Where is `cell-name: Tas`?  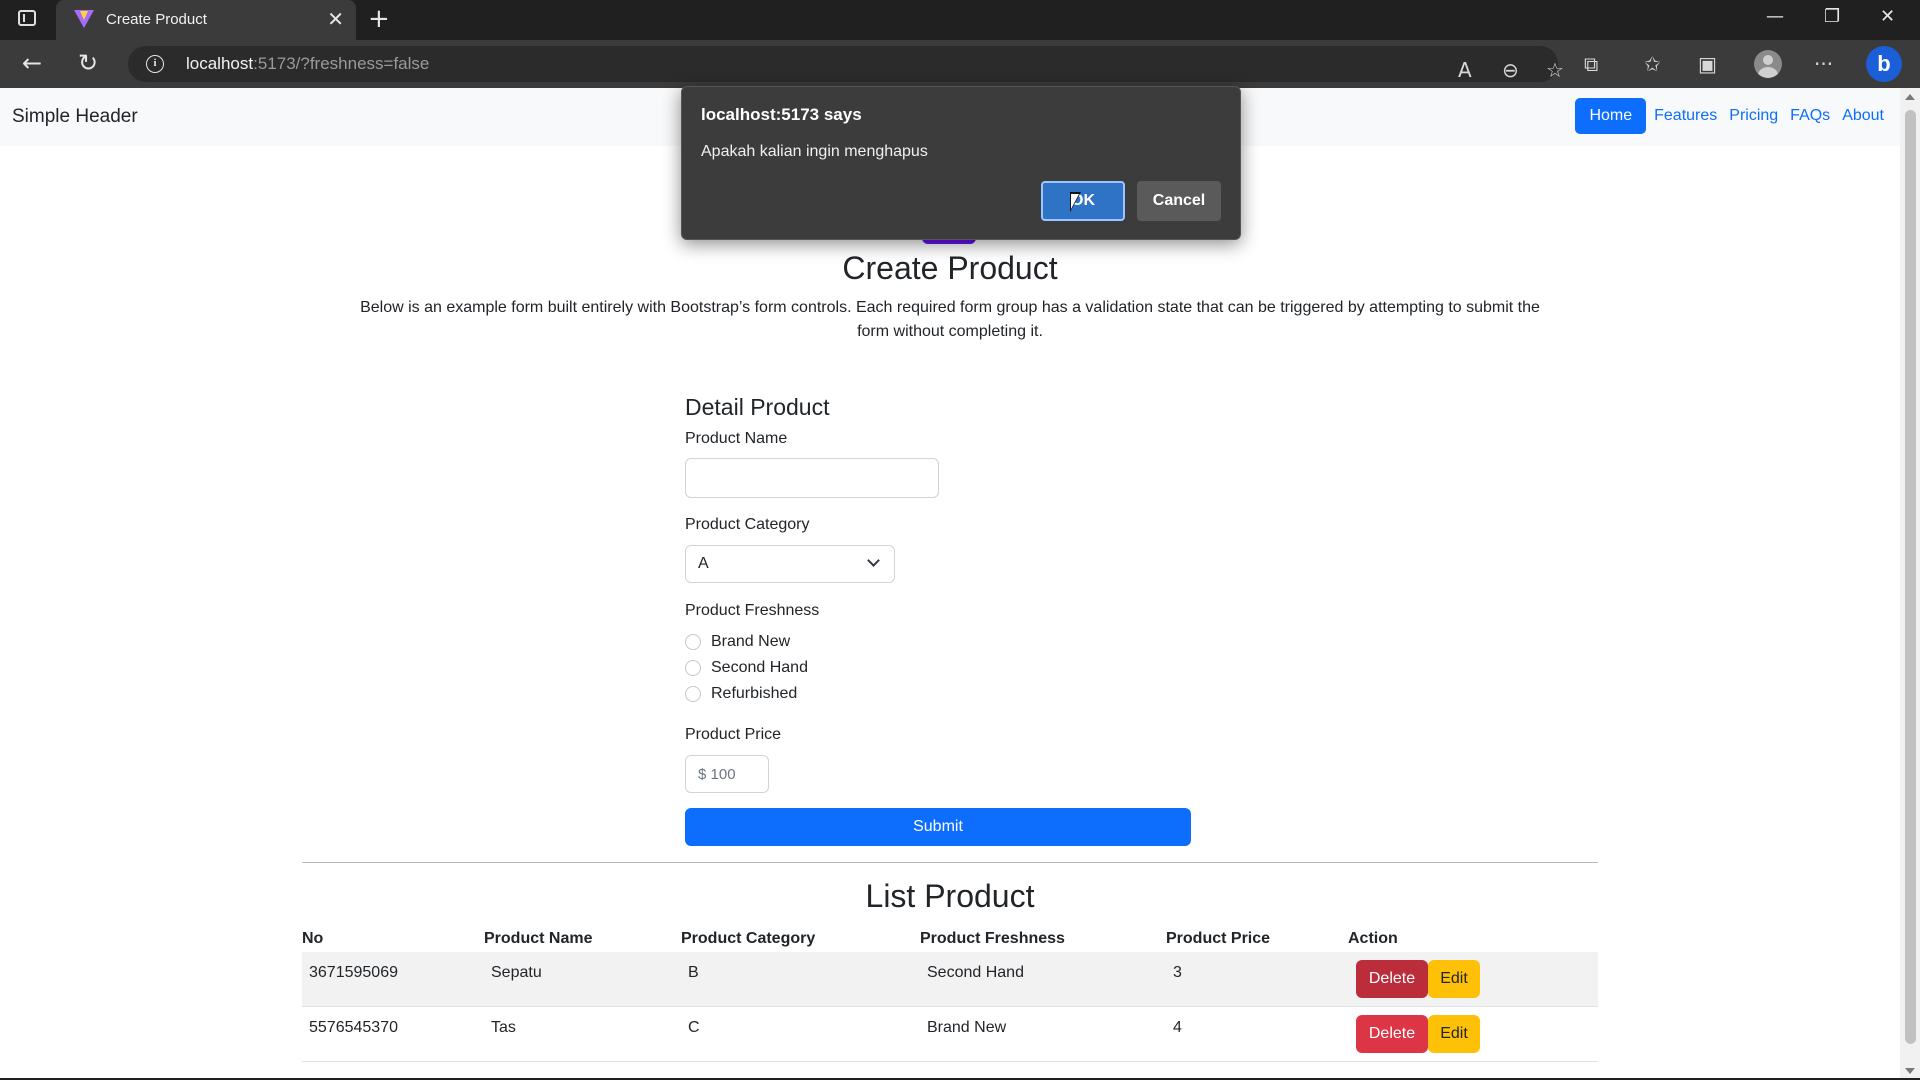 cell-name: Tas is located at coordinates (503, 1027).